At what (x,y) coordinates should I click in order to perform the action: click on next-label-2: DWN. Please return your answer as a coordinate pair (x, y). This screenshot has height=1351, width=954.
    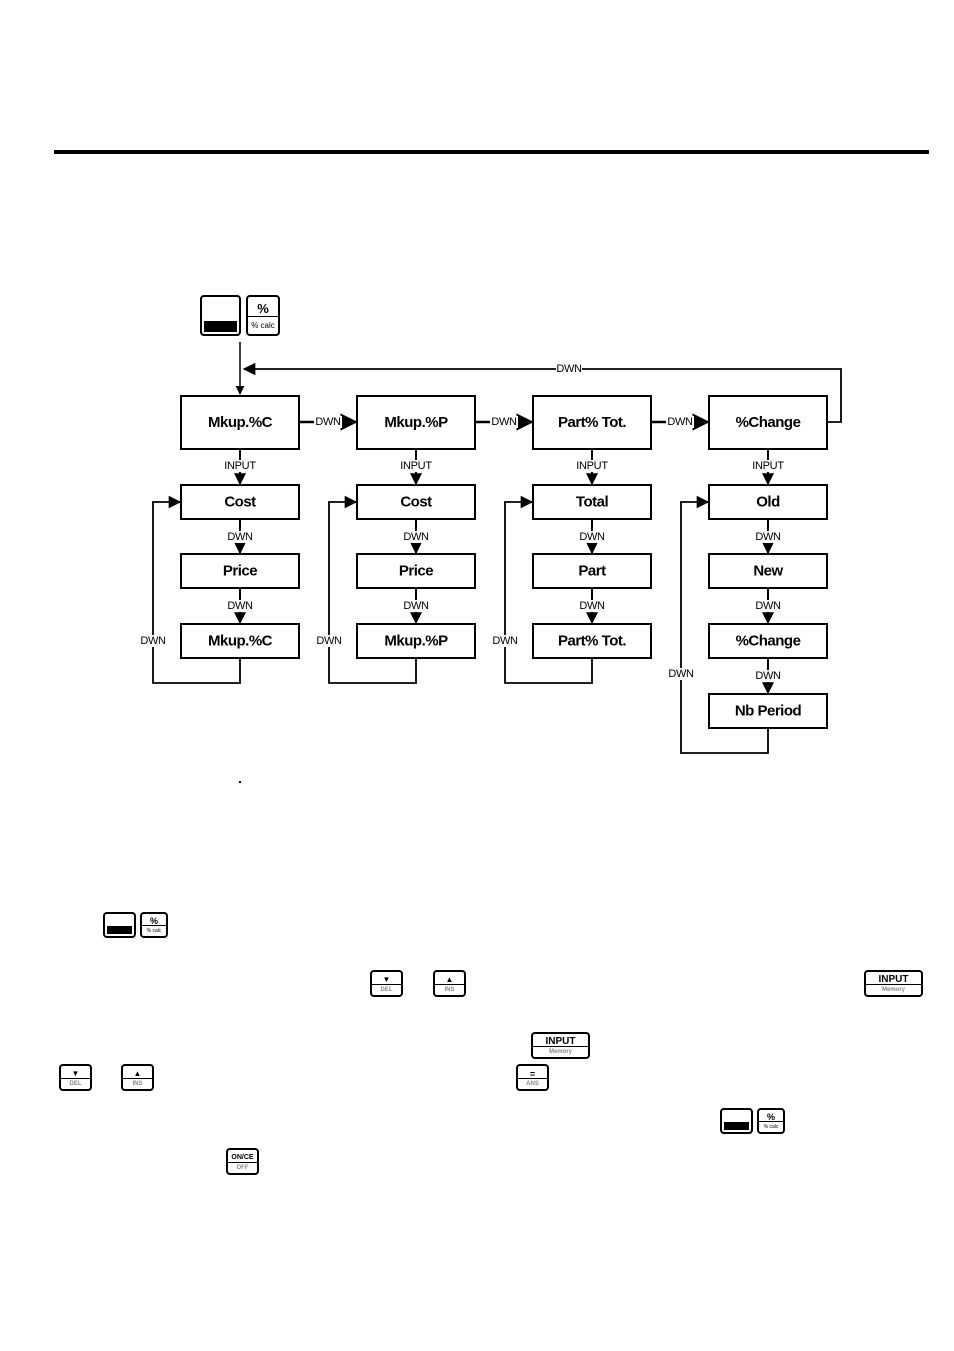
    Looking at the image, I should click on (504, 422).